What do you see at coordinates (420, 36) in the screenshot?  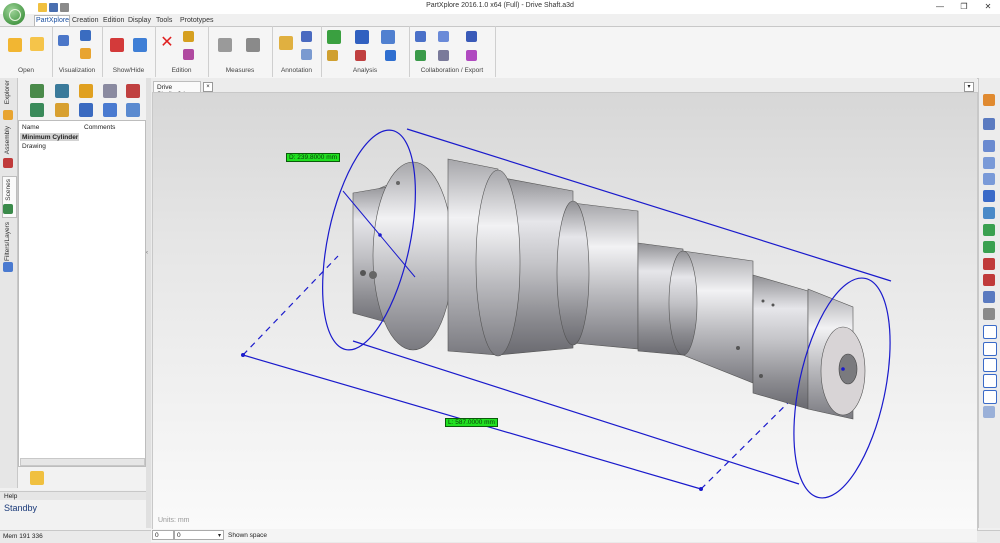 I see `export-step-icon` at bounding box center [420, 36].